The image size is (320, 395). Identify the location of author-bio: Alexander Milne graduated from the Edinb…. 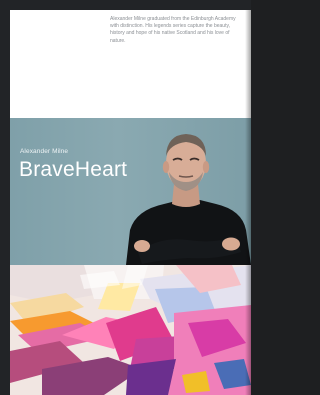
(173, 30).